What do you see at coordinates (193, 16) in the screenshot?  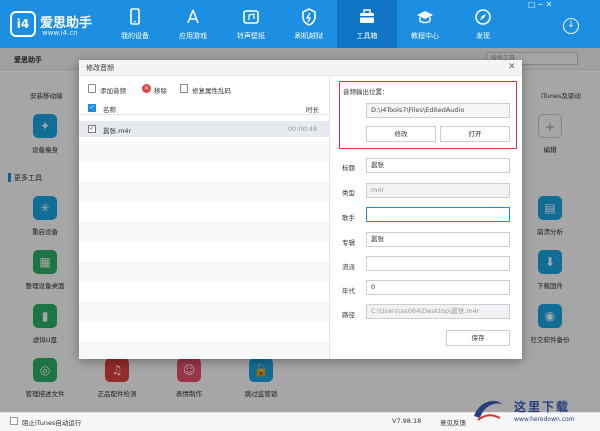 I see `appstore-icon` at bounding box center [193, 16].